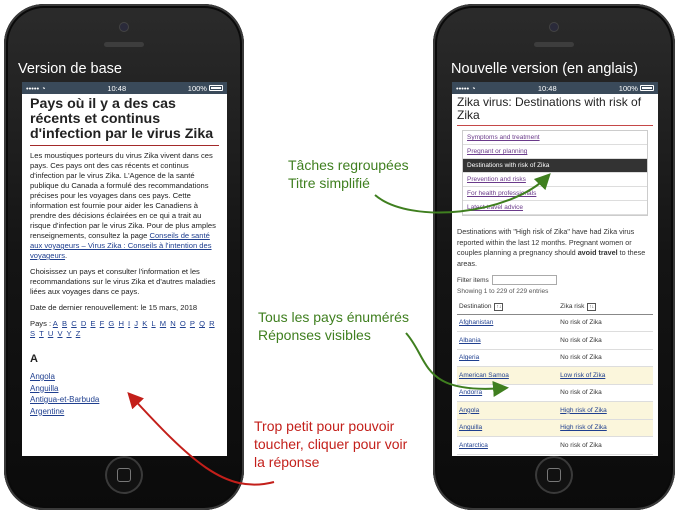 This screenshot has width=679, height=515. I want to click on arrow-too-small, so click(201, 439).